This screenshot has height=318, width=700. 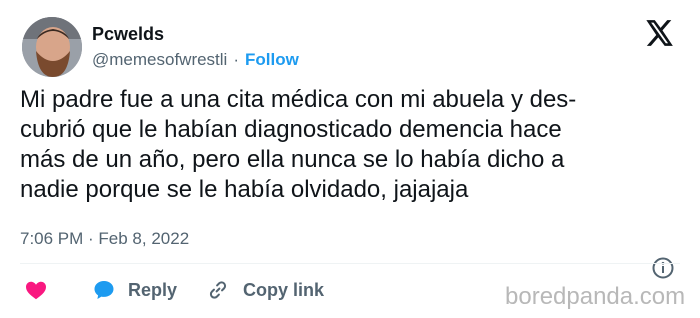 I want to click on like-button, so click(x=36, y=290).